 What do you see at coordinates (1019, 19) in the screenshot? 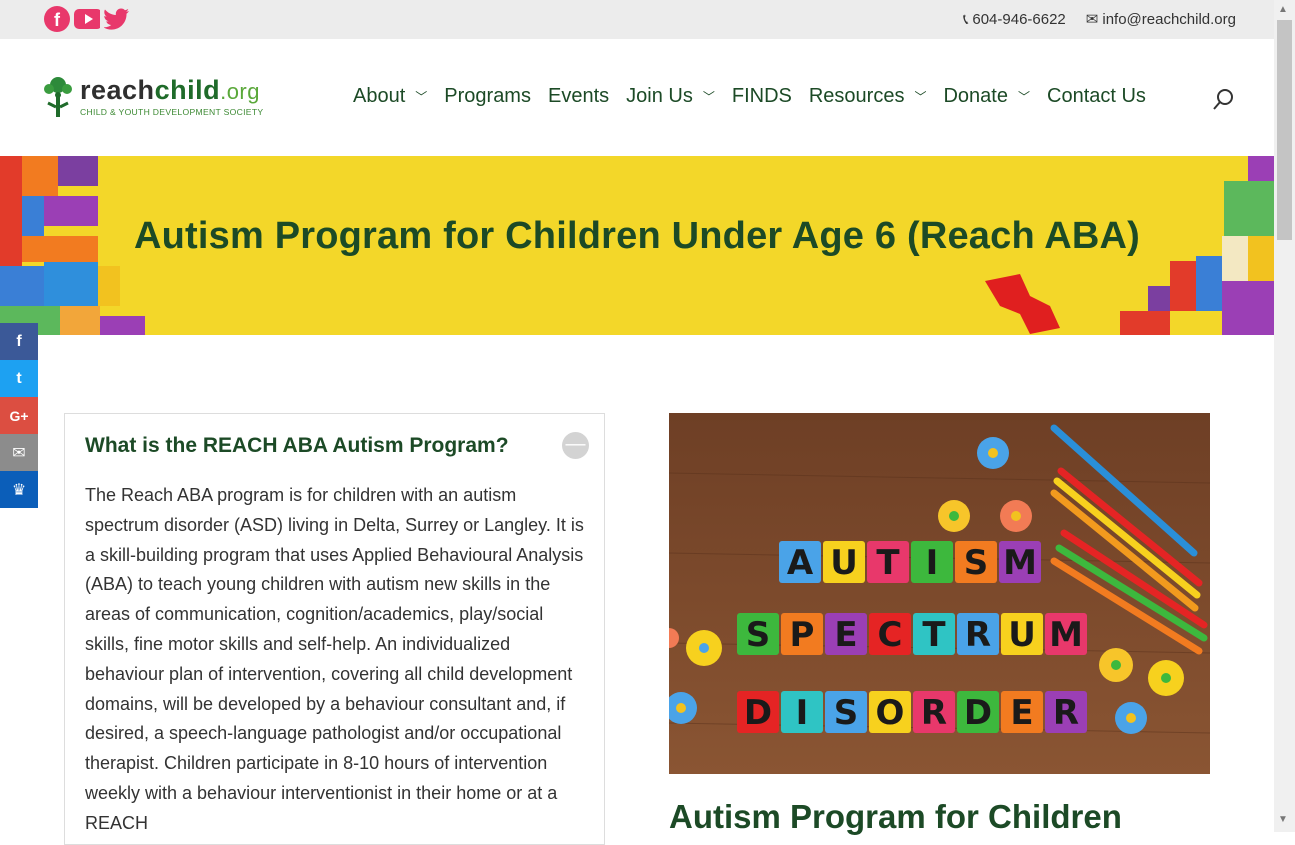
I see `phone-number: 604-946-6622` at bounding box center [1019, 19].